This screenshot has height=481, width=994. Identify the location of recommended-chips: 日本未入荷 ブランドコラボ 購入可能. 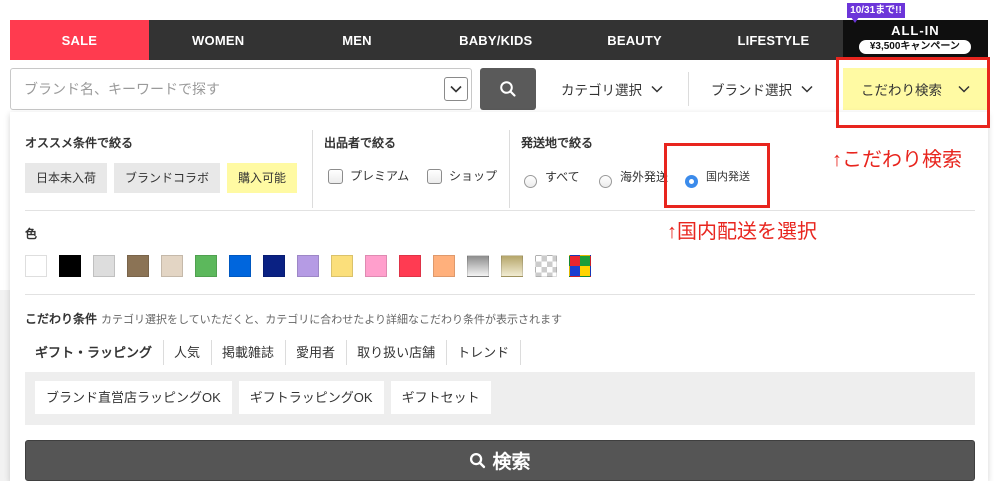
(161, 178).